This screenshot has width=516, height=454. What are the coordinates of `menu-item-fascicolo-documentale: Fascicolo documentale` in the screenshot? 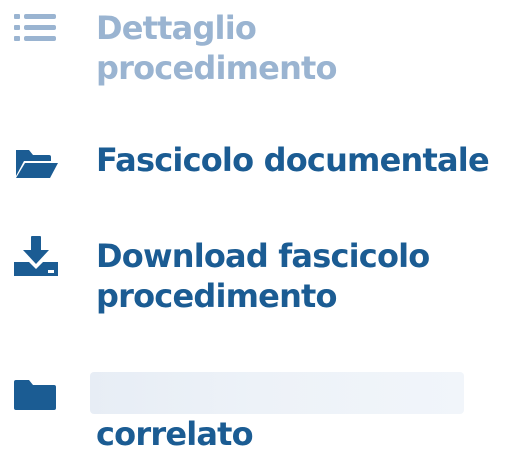 It's located at (258, 165).